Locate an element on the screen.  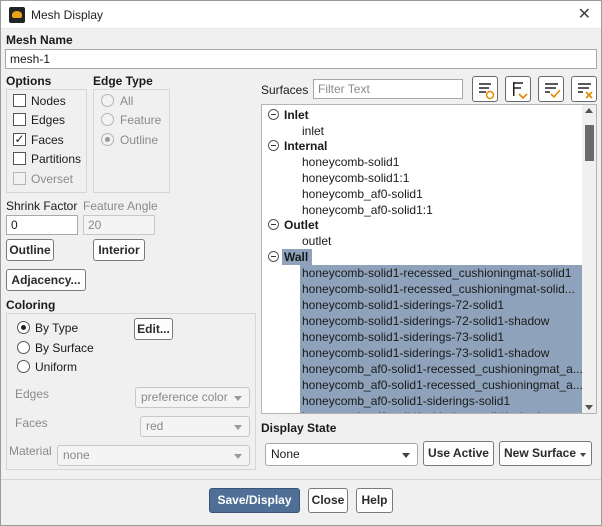
help-button: Help is located at coordinates (374, 500).